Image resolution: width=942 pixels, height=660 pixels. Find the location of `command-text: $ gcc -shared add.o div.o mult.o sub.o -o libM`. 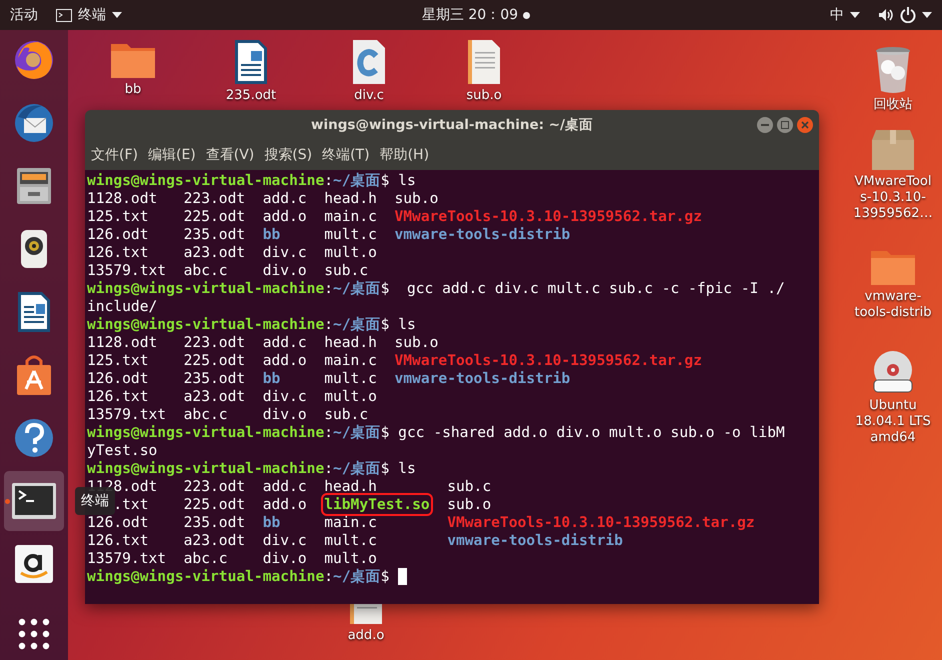

command-text: $ gcc -shared add.o div.o mult.o sub.o -o libM is located at coordinates (582, 433).